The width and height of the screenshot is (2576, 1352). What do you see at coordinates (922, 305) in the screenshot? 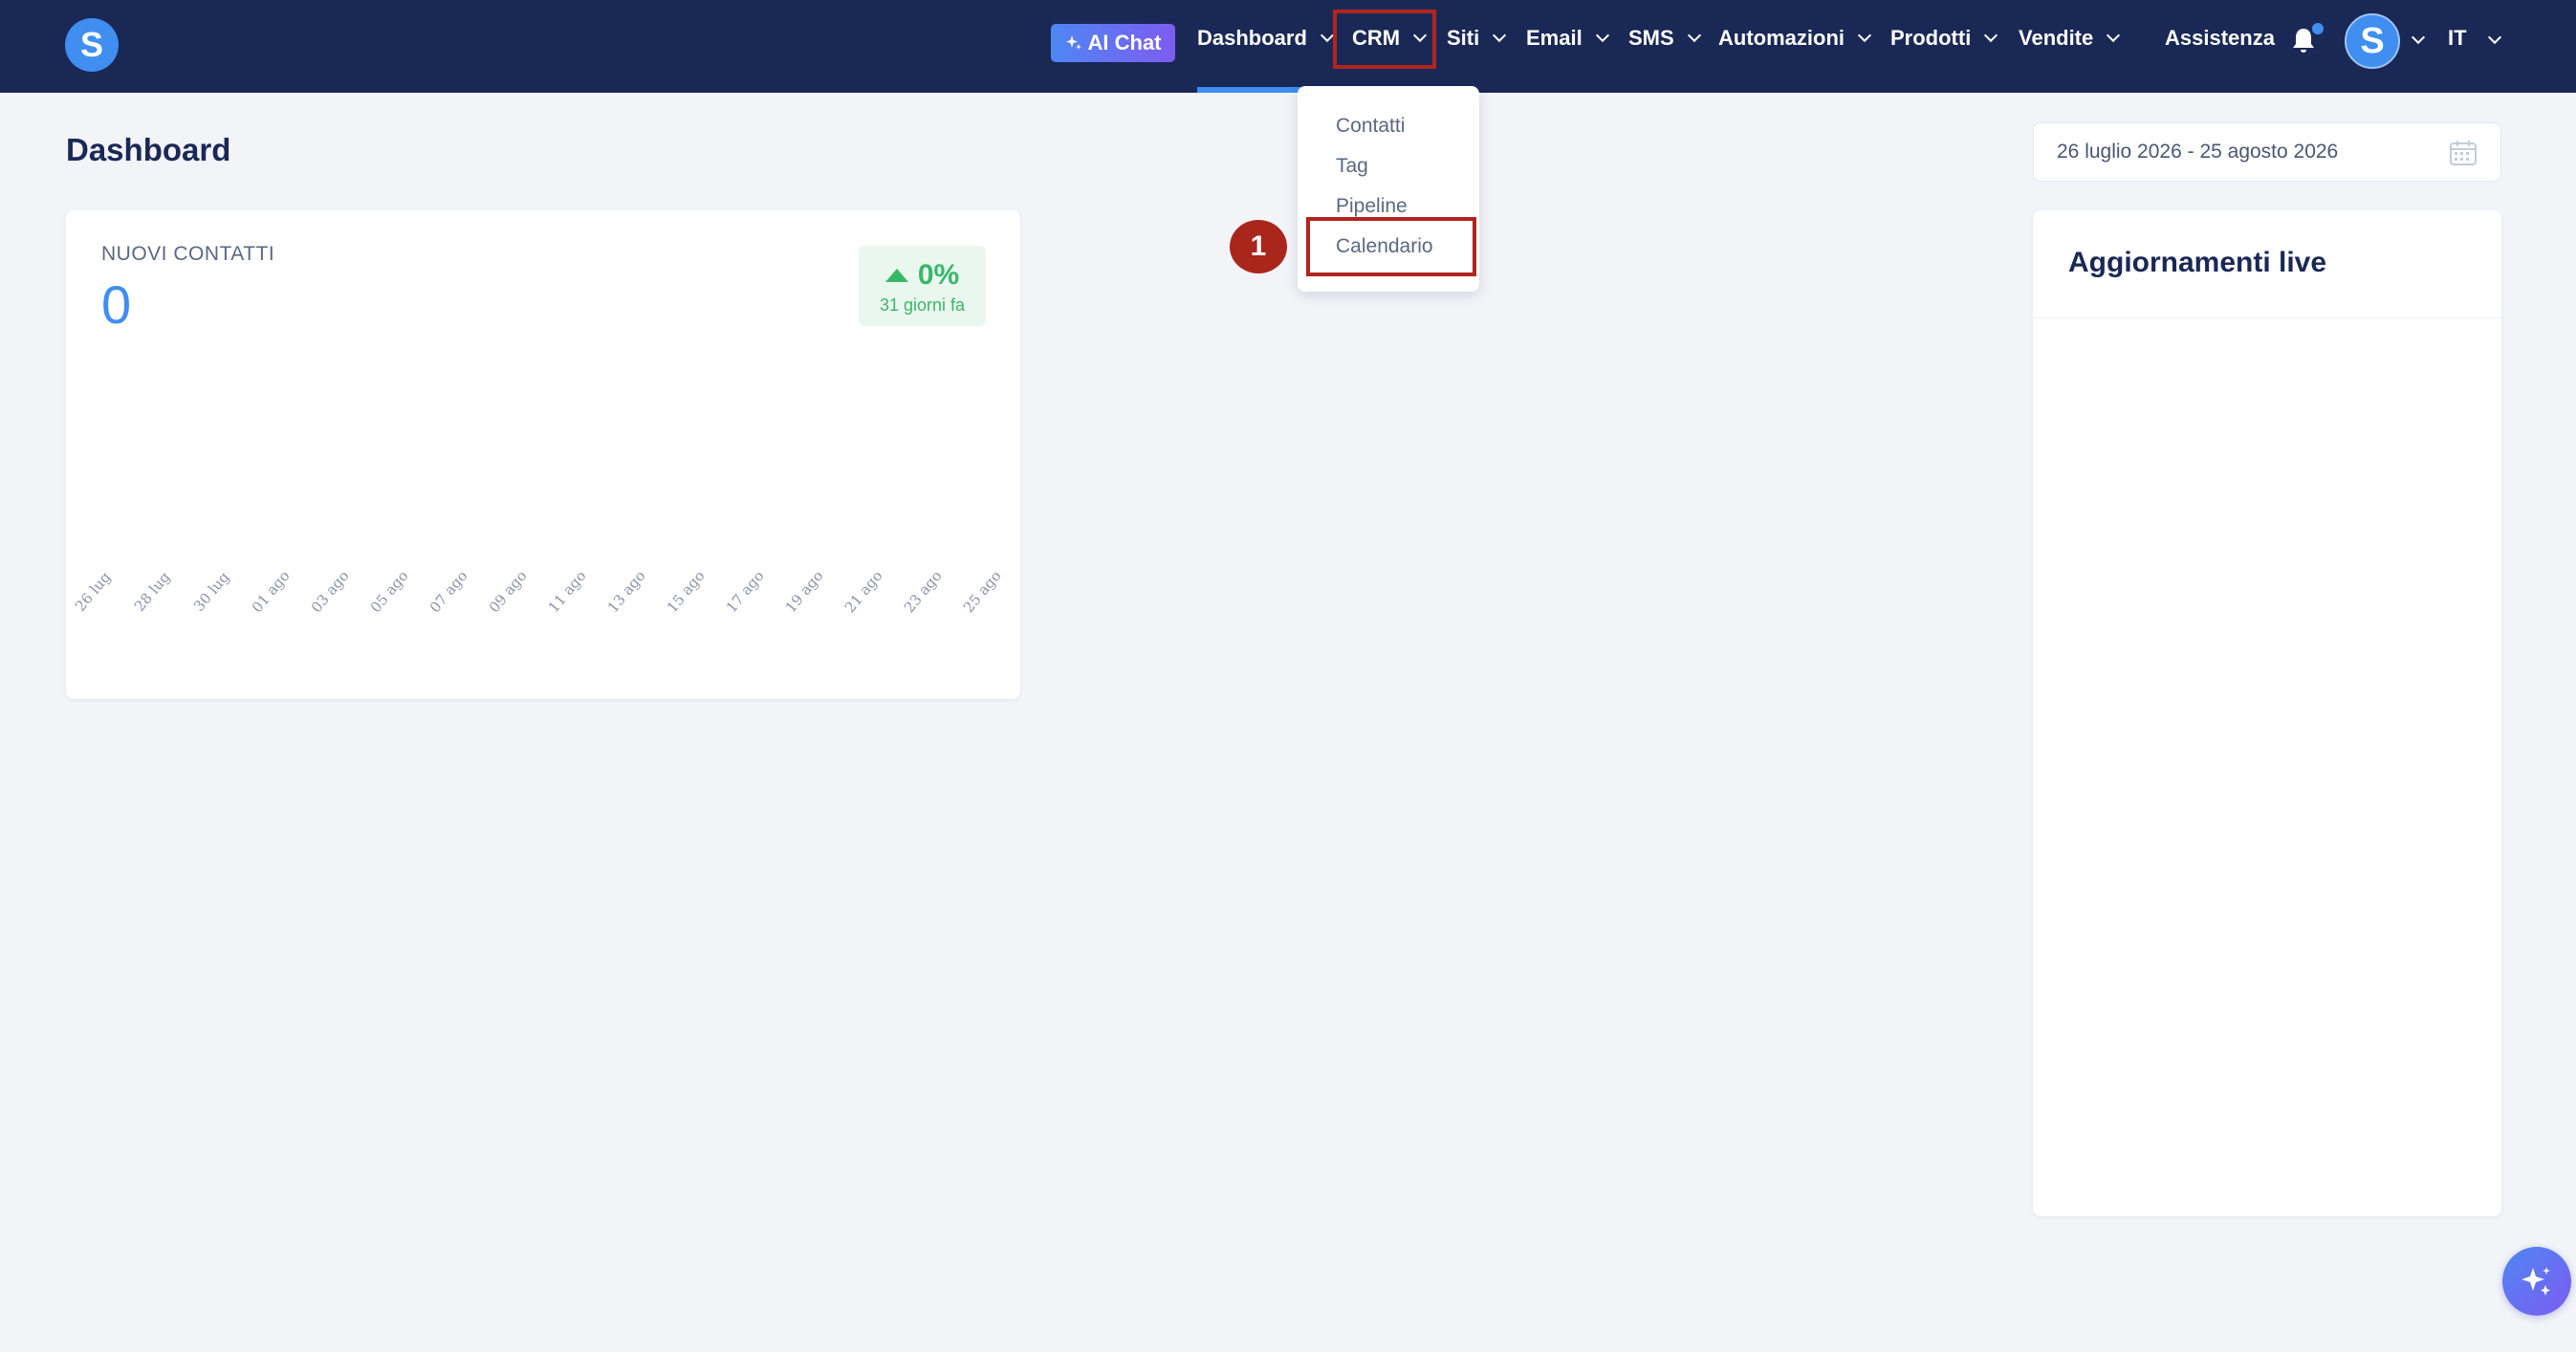
I see `change-period: 31 giorni fa` at bounding box center [922, 305].